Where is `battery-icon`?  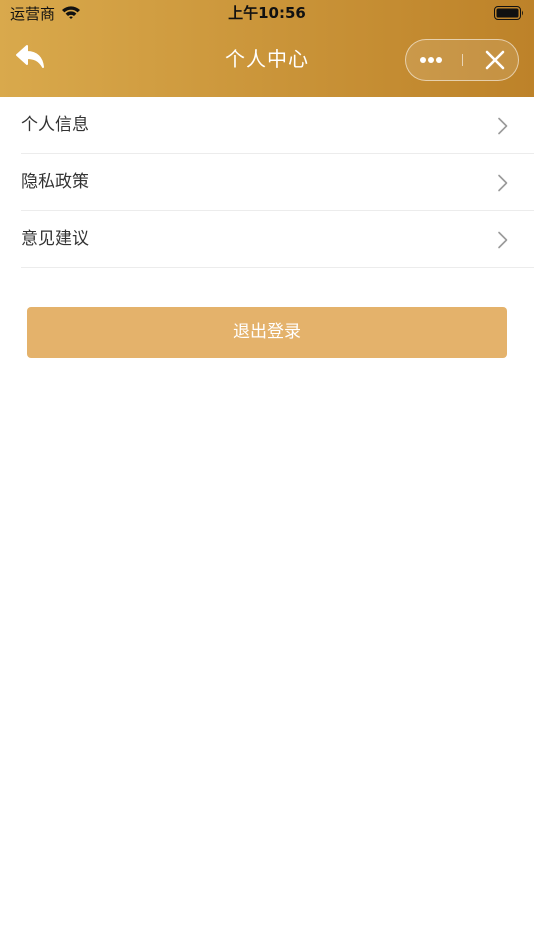
battery-icon is located at coordinates (508, 13).